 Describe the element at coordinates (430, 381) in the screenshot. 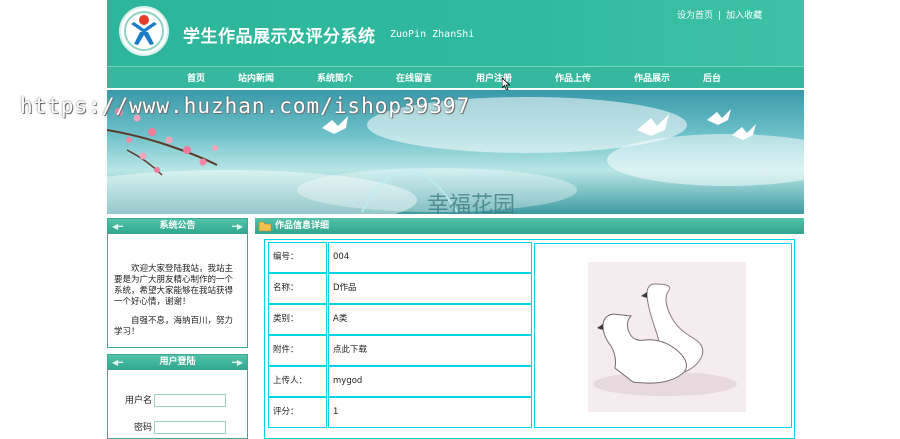

I see `value-uploader: mygod` at that location.